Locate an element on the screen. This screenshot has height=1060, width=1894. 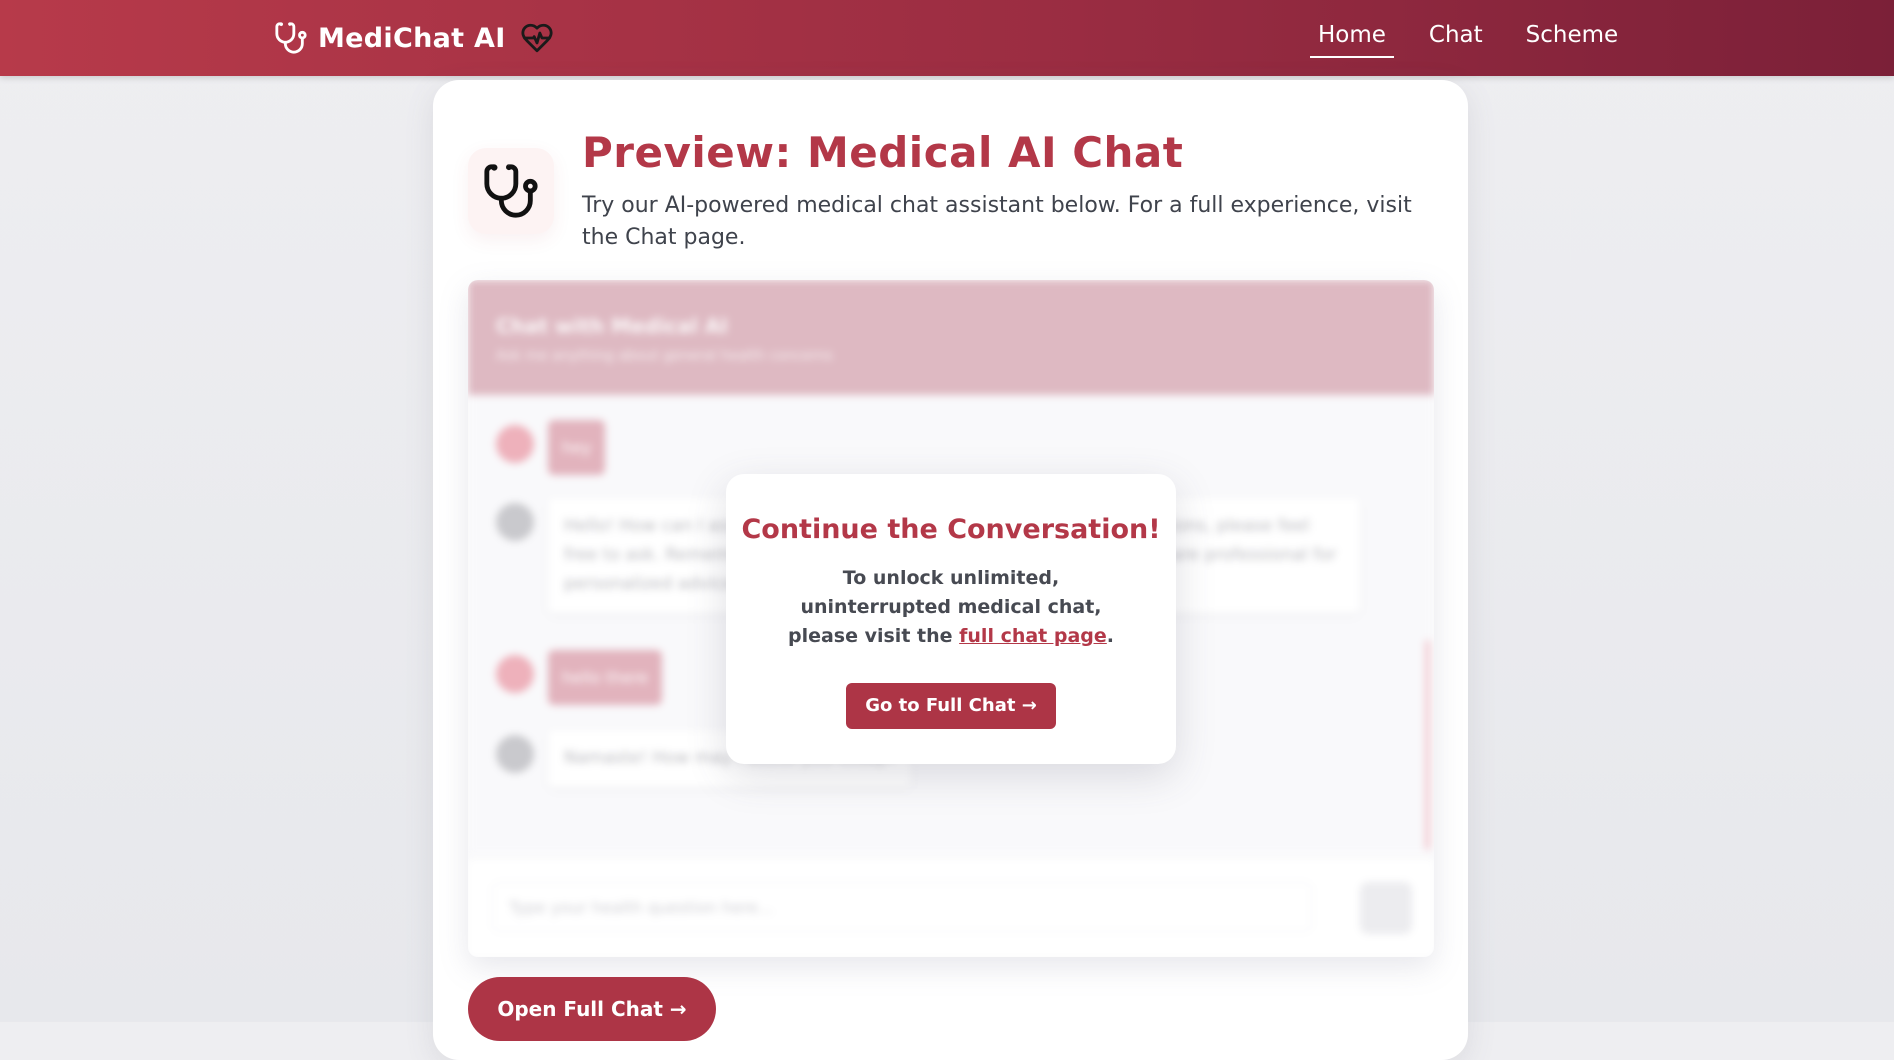
nav-scheme: Scheme is located at coordinates (1572, 39).